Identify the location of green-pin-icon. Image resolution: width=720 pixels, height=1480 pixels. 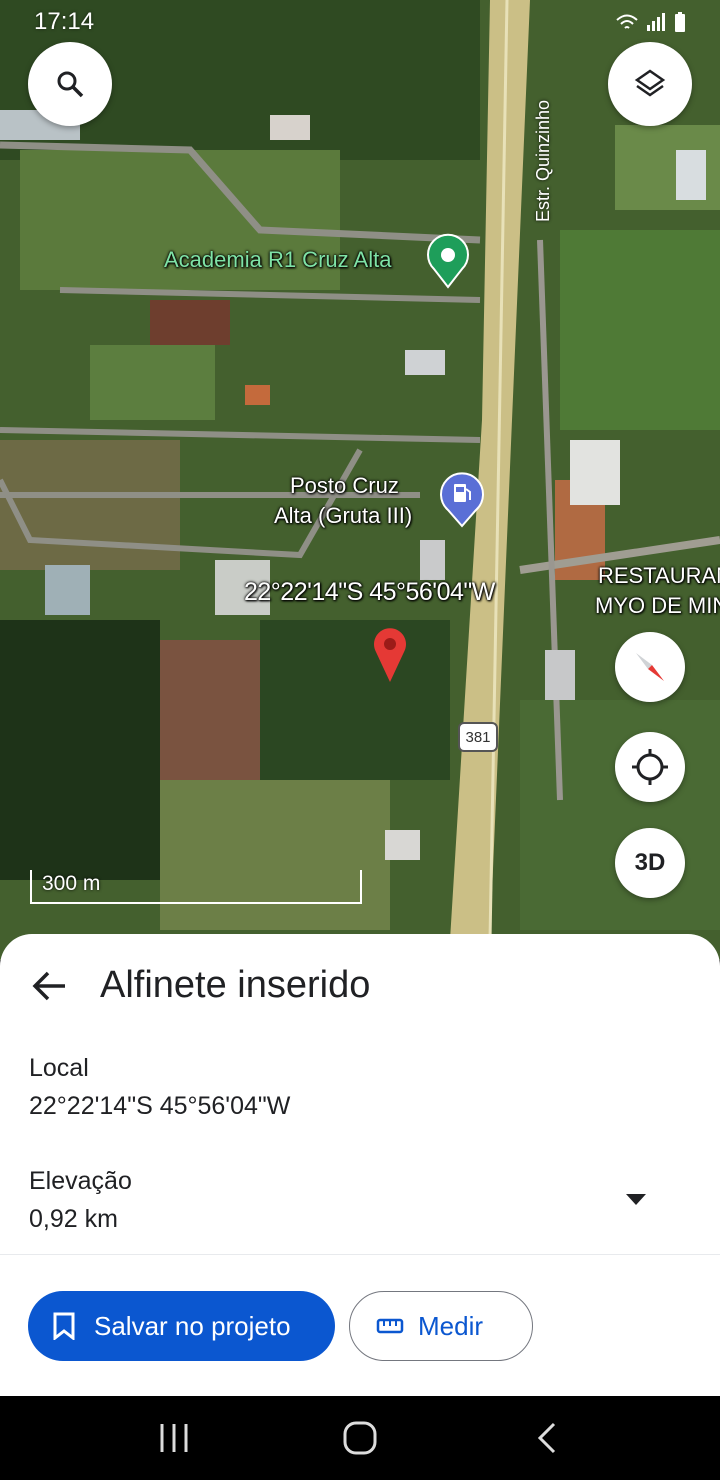
(448, 261).